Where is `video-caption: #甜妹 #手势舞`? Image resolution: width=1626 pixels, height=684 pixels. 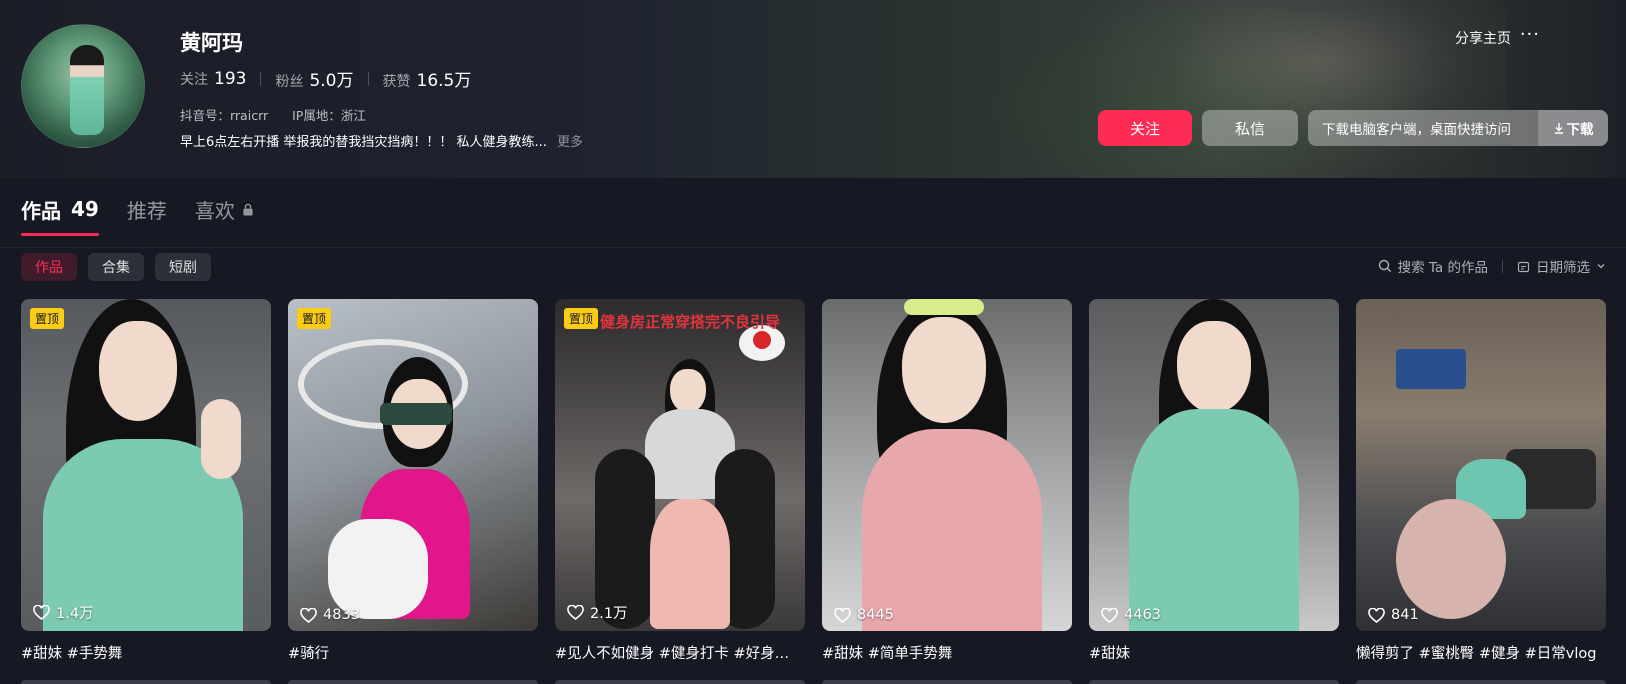 video-caption: #甜妹 #手势舞 is located at coordinates (146, 652).